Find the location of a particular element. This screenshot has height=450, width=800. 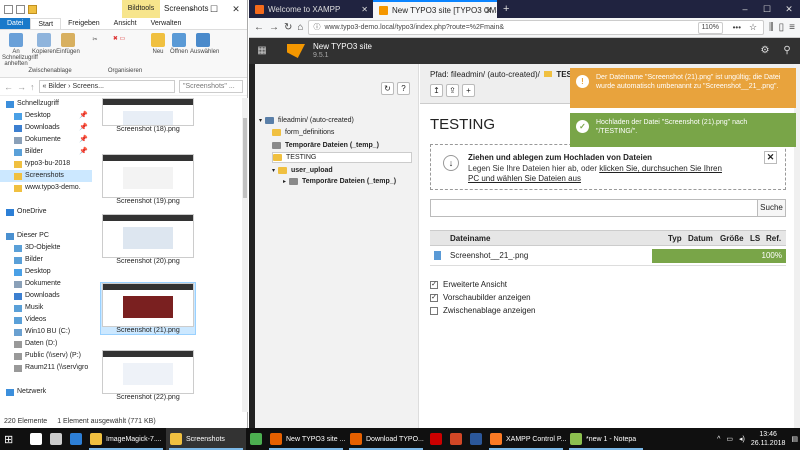

nav-item: Bilder 📌 is located at coordinates (46, 152).